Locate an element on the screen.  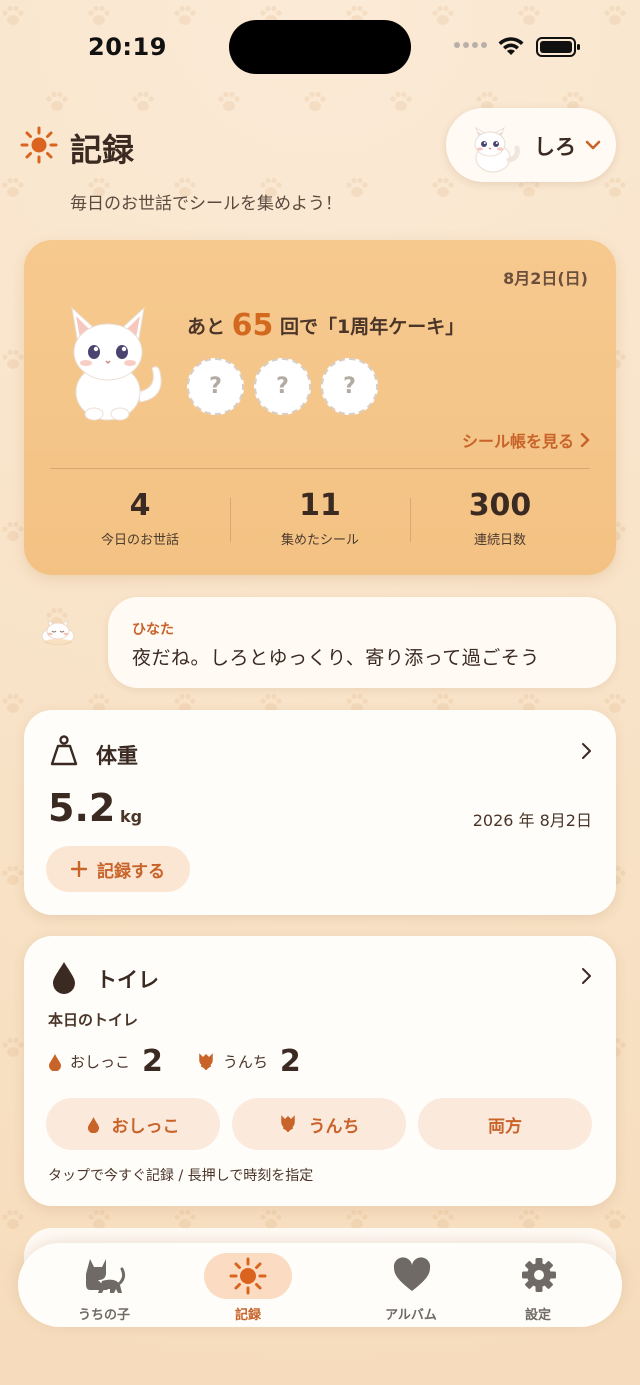
message-text: 夜だね。しろとゆっくり、寄り添って過ごそう is located at coordinates (336, 658).